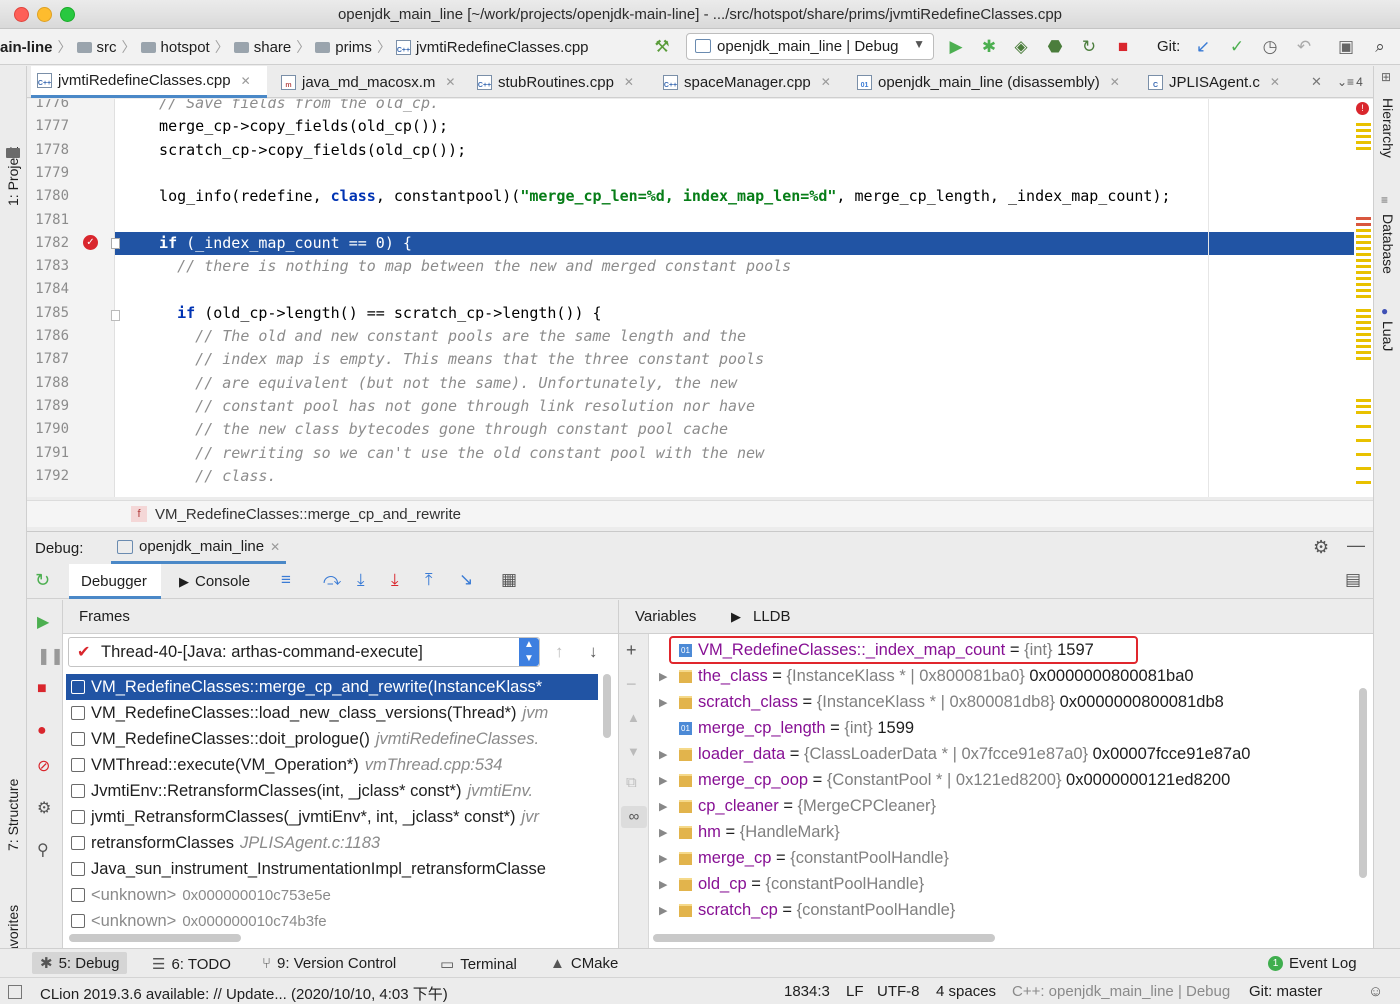  Describe the element at coordinates (201, 895) in the screenshot. I see `stack-frame: <unknown> 0x000000010c753e5e` at that location.